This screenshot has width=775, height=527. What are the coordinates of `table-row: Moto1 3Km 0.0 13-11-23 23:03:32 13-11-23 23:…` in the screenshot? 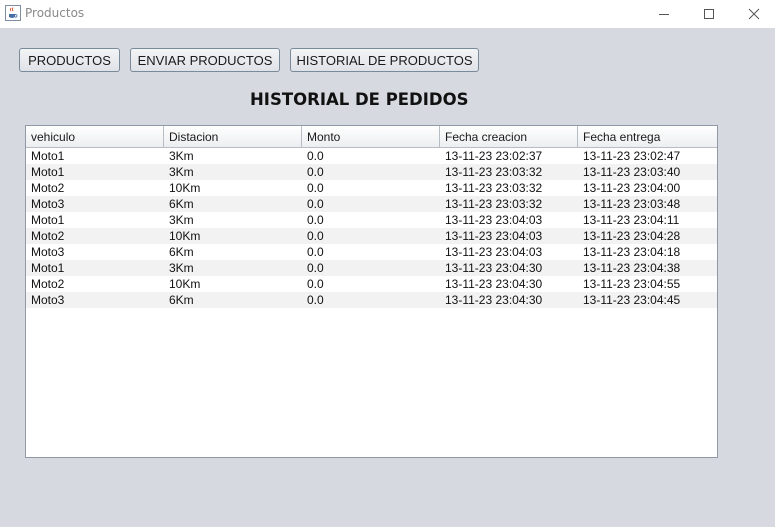 It's located at (371, 172).